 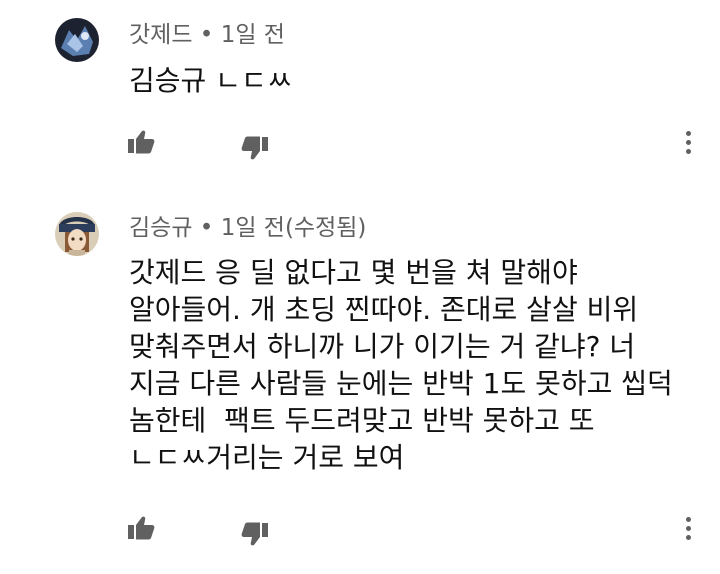 What do you see at coordinates (353, 272) in the screenshot?
I see `comment-text-line: 갓제드 응 딜 없다고 몇 번을 쳐 말해야` at bounding box center [353, 272].